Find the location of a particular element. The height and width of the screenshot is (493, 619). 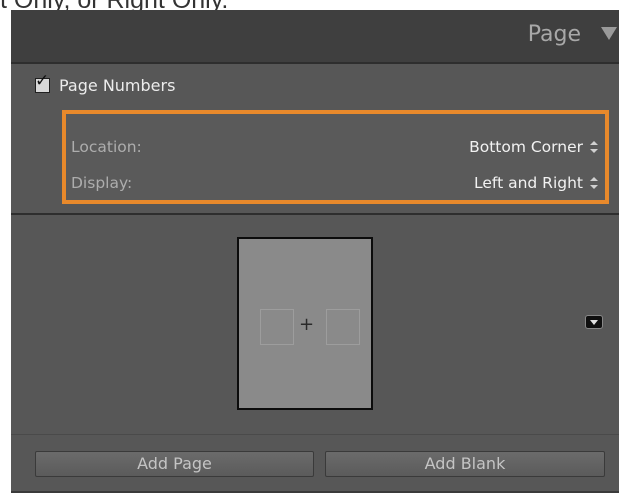

page-numbers-label: Page Numbers is located at coordinates (117, 85).